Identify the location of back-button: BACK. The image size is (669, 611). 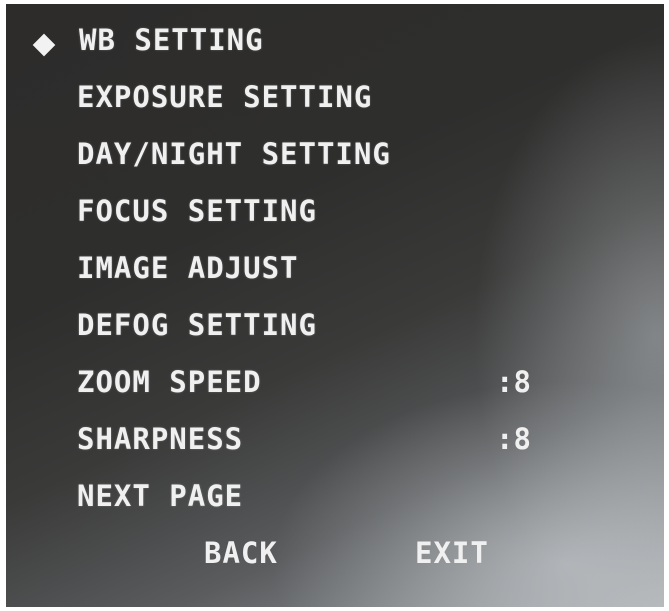
(241, 553).